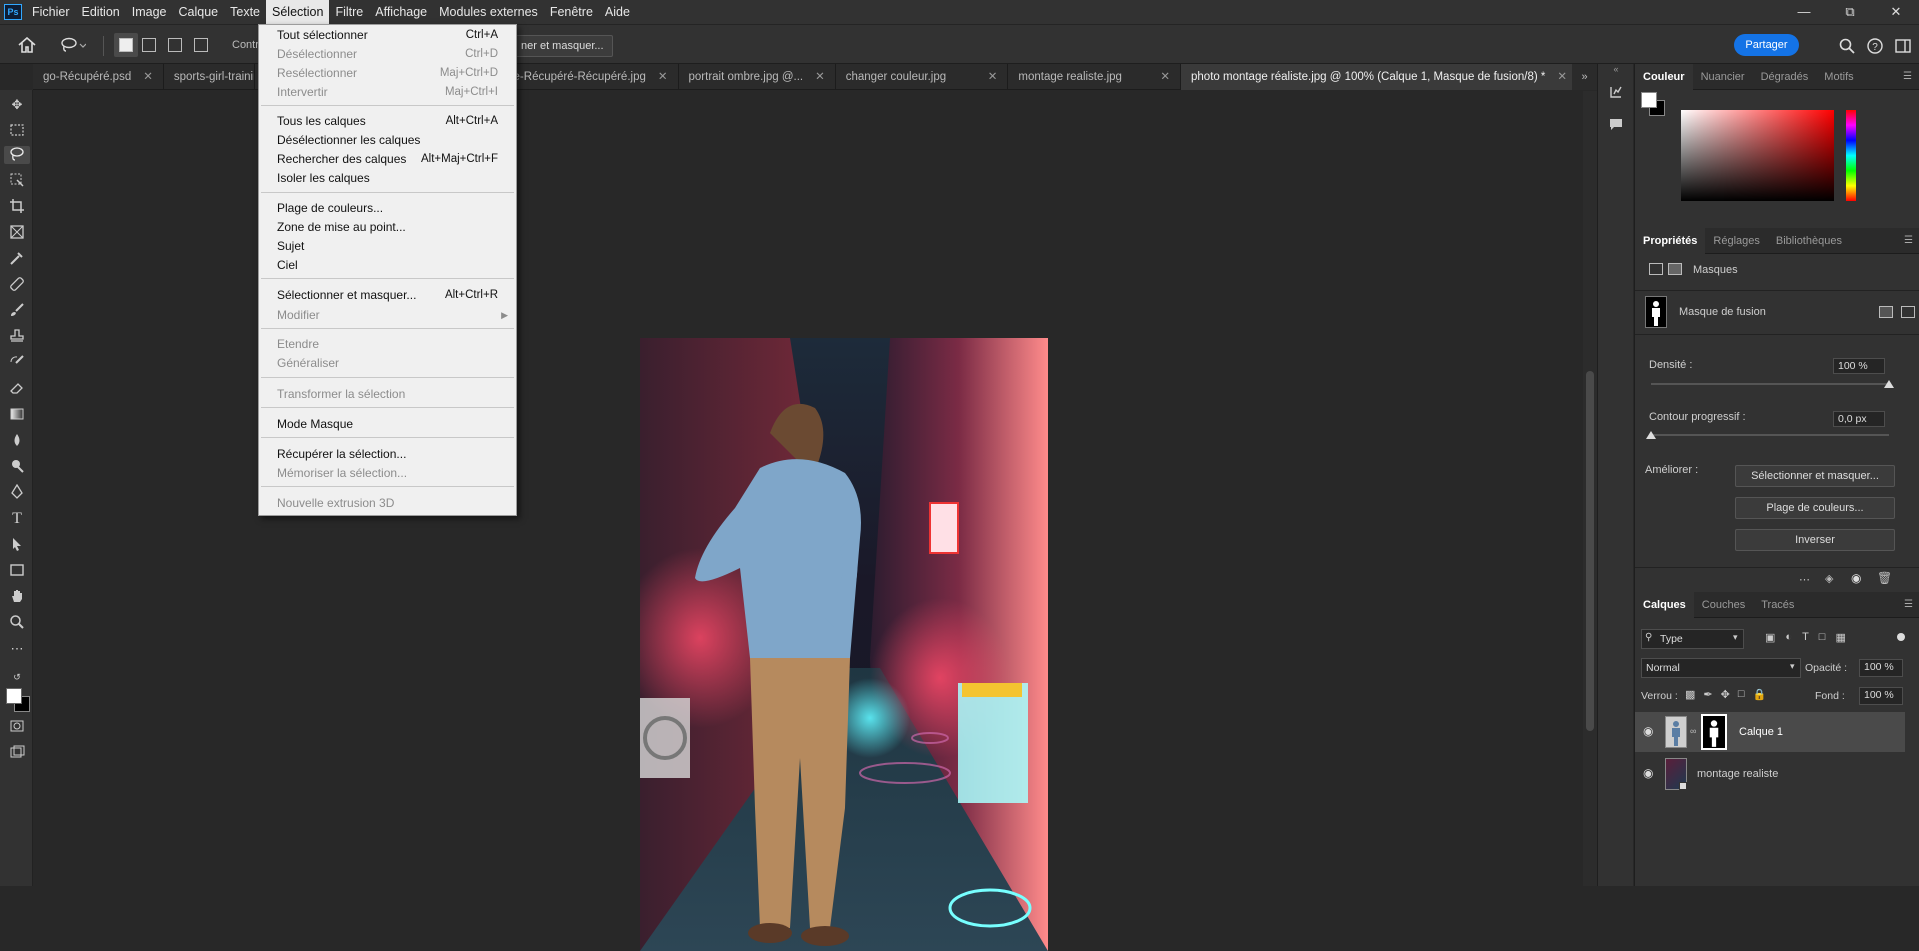 The width and height of the screenshot is (1919, 951). I want to click on swap-colors-icon: ↺, so click(17, 677).